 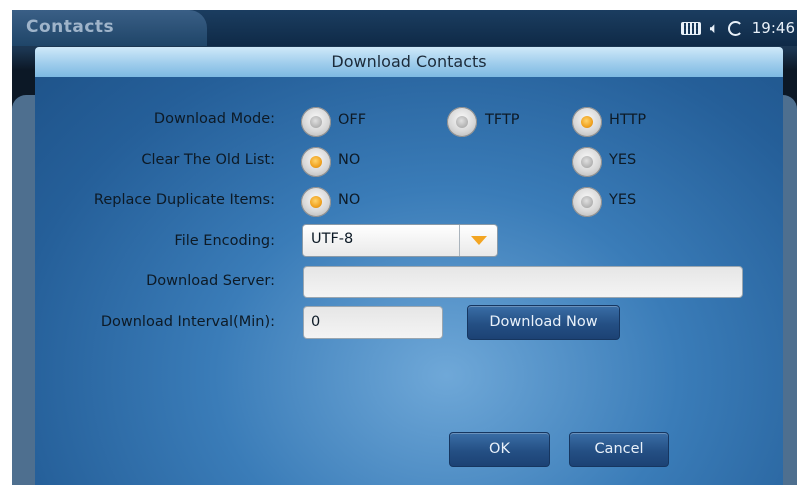 What do you see at coordinates (349, 200) in the screenshot?
I see `replace-duplicates-no-label: NO` at bounding box center [349, 200].